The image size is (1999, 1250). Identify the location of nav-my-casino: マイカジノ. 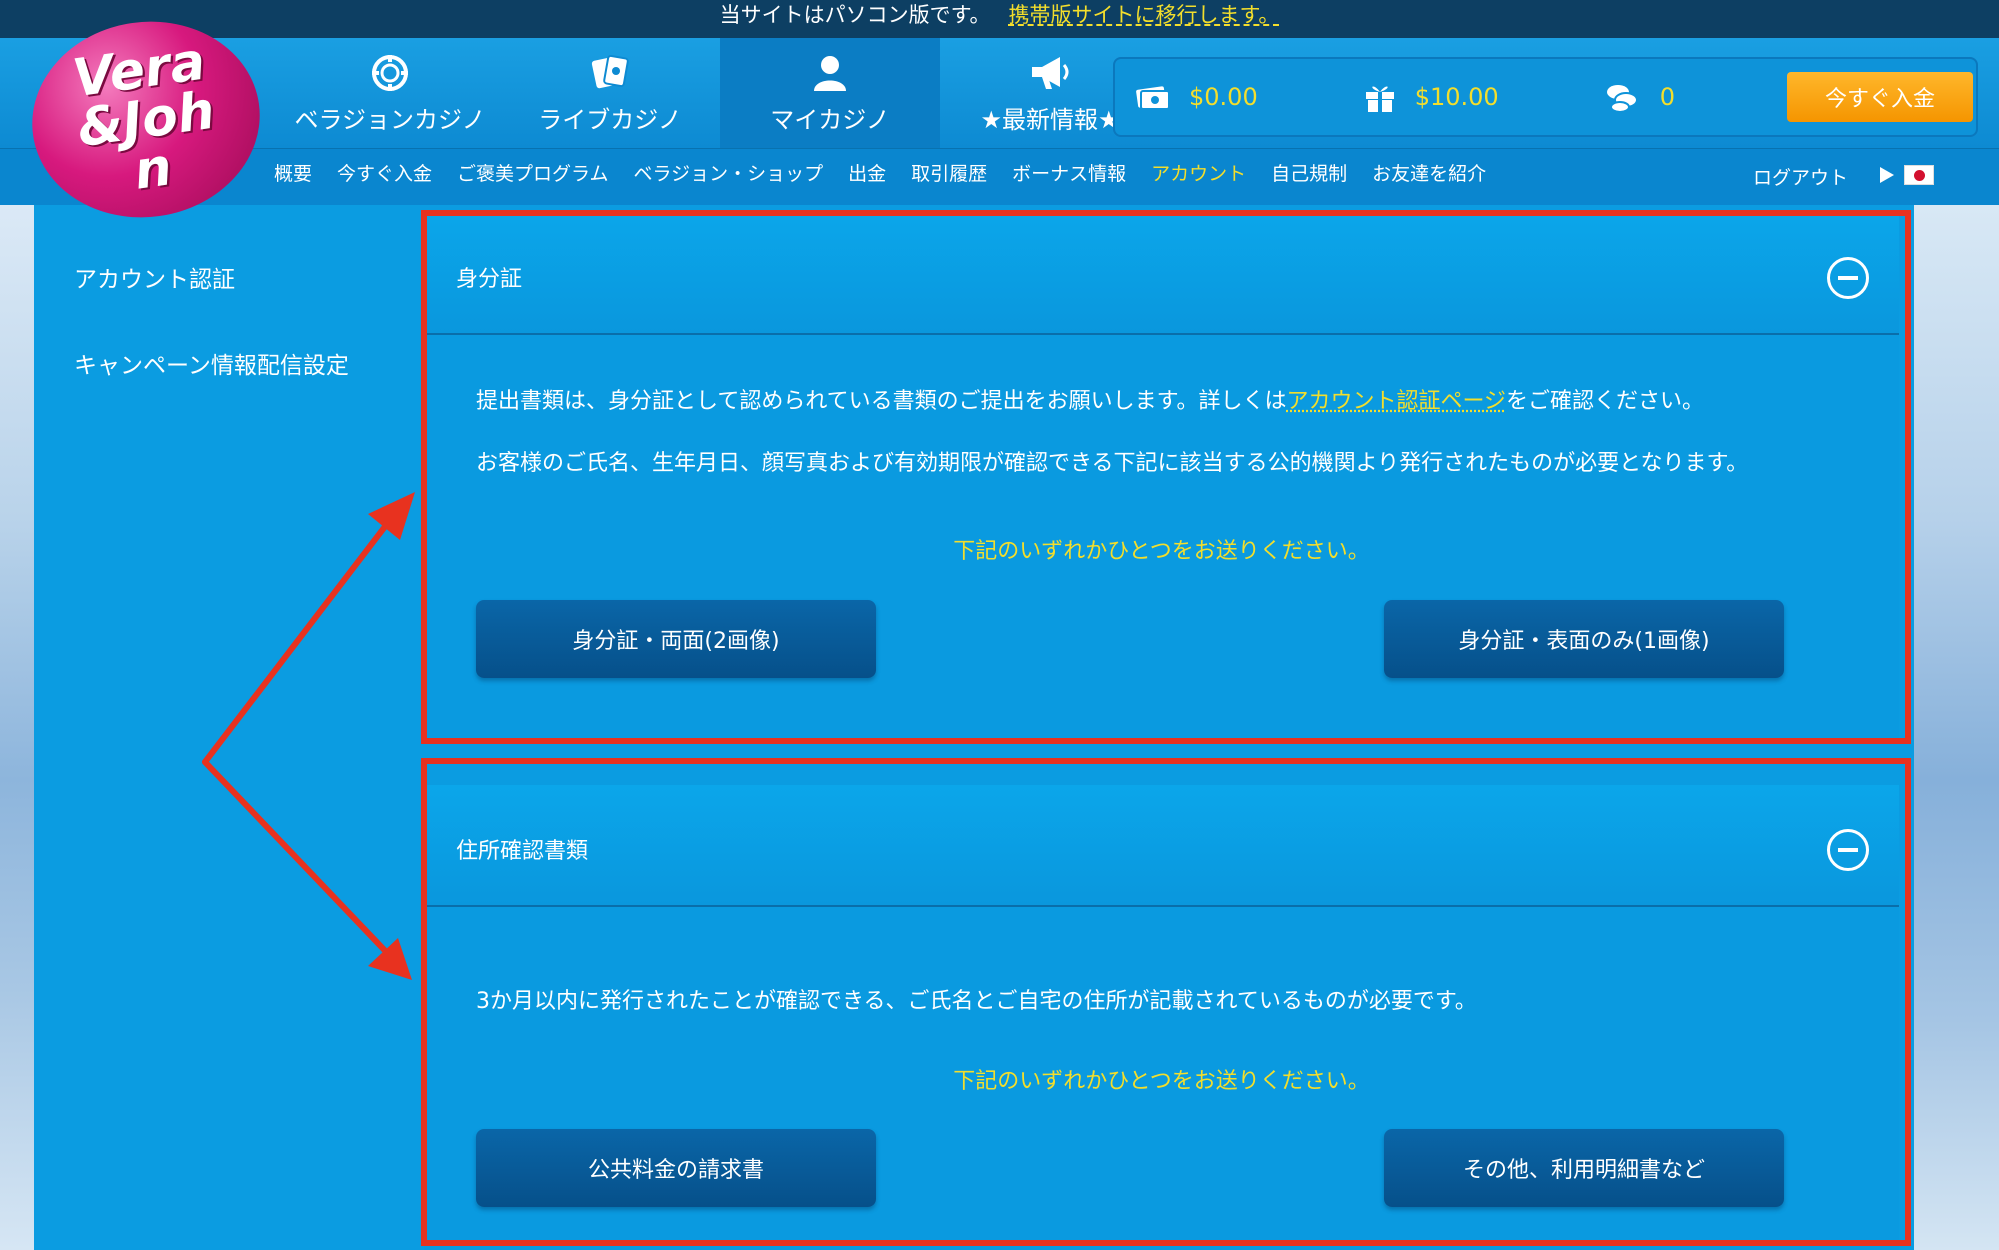
(830, 93).